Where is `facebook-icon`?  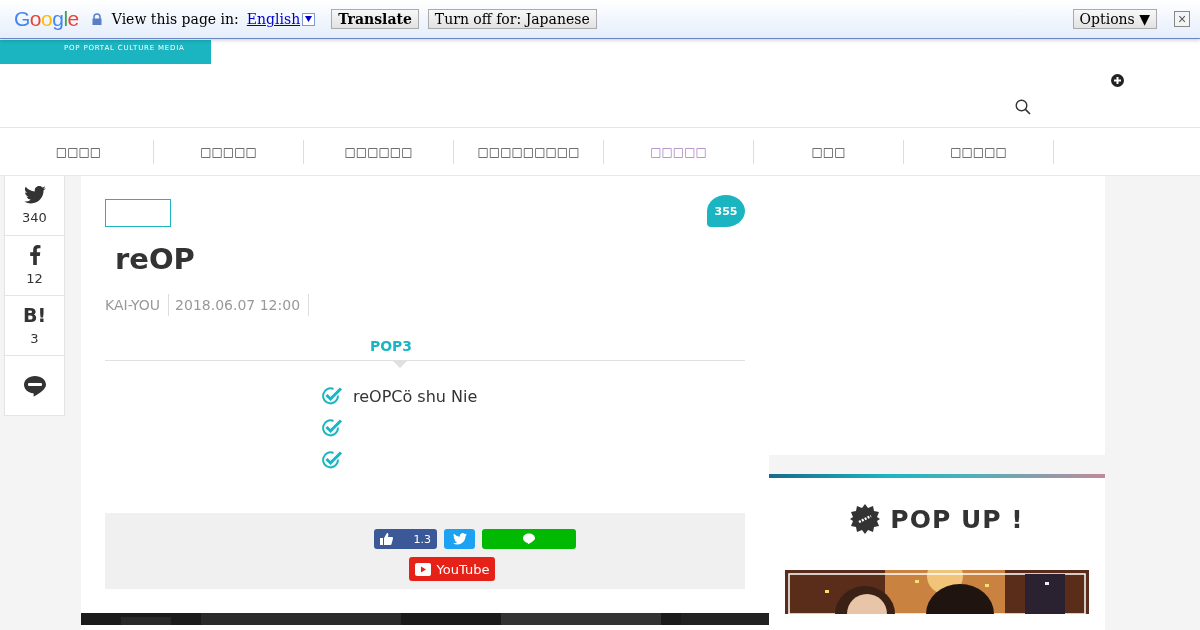 facebook-icon is located at coordinates (34, 255).